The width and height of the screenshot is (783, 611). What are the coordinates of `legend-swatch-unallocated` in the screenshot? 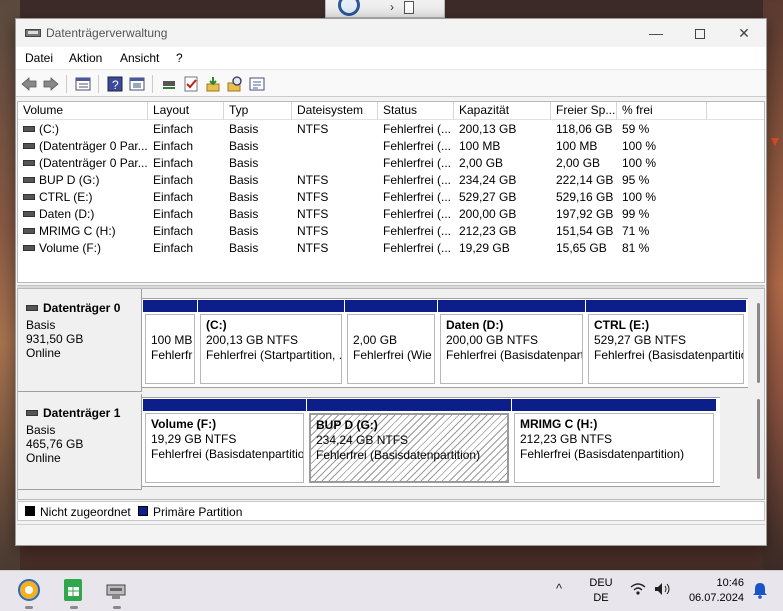 It's located at (30, 511).